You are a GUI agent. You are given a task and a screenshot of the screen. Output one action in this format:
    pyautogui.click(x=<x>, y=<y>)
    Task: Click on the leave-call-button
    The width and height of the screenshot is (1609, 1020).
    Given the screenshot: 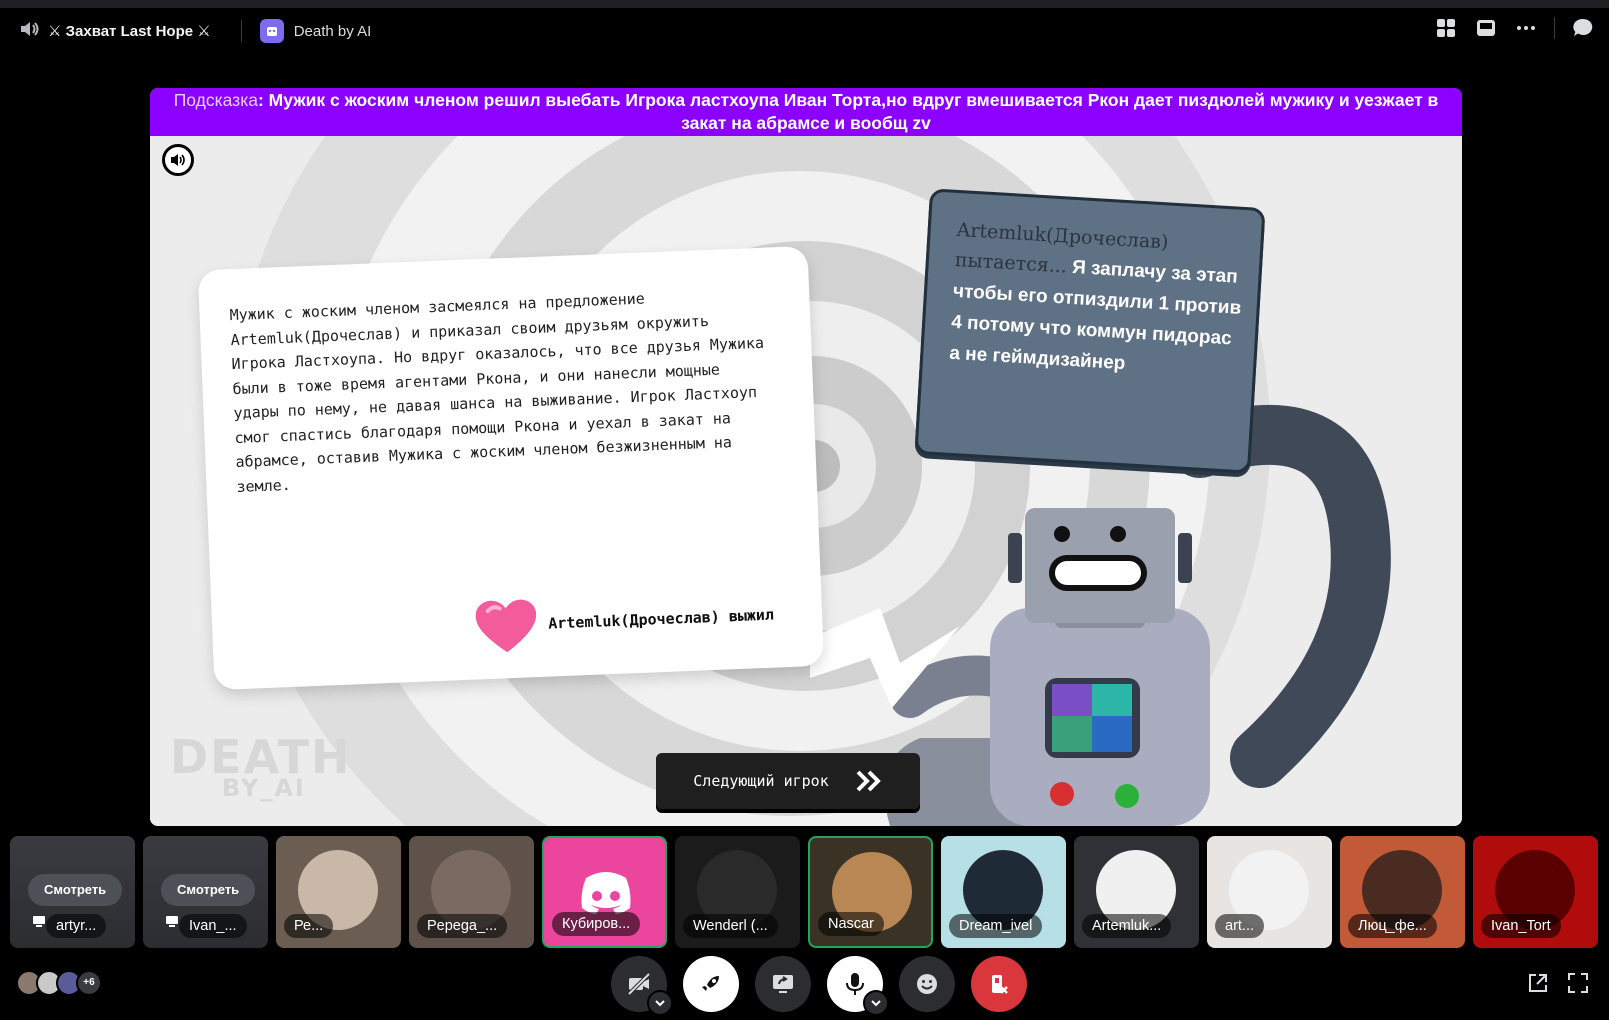 What is the action you would take?
    pyautogui.click(x=999, y=984)
    